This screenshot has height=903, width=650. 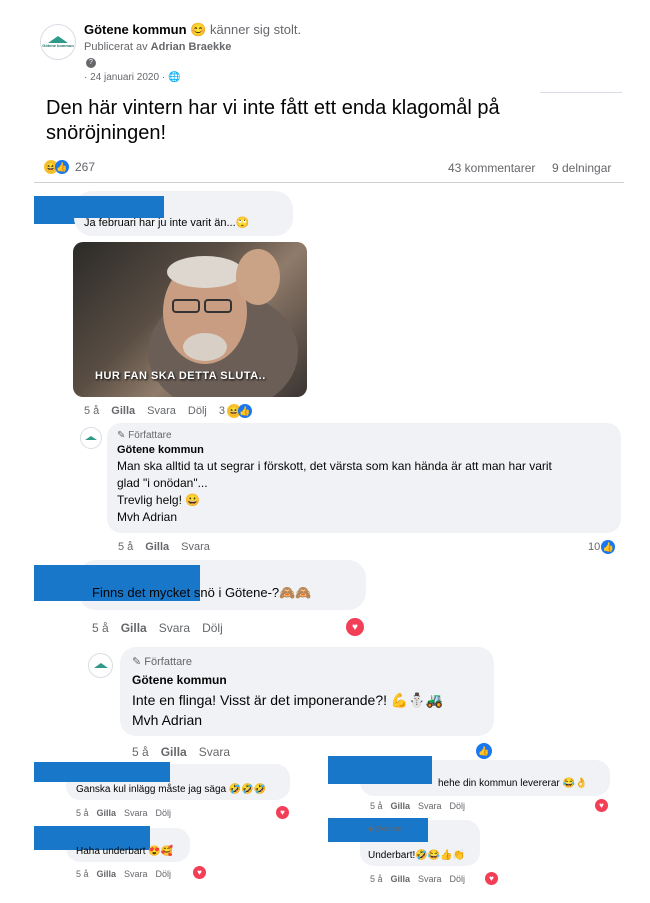 What do you see at coordinates (58, 45) in the screenshot?
I see `logo-text: Götene kommun` at bounding box center [58, 45].